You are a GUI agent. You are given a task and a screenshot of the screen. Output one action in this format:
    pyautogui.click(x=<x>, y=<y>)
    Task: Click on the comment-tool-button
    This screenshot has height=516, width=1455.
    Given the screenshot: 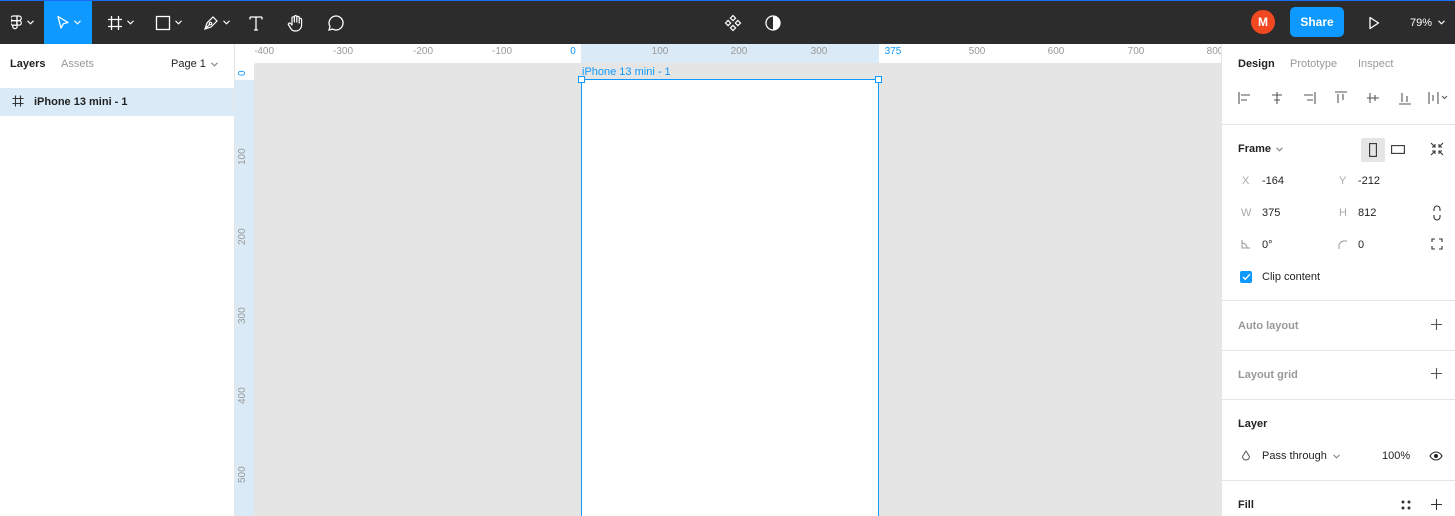 What is the action you would take?
    pyautogui.click(x=336, y=22)
    